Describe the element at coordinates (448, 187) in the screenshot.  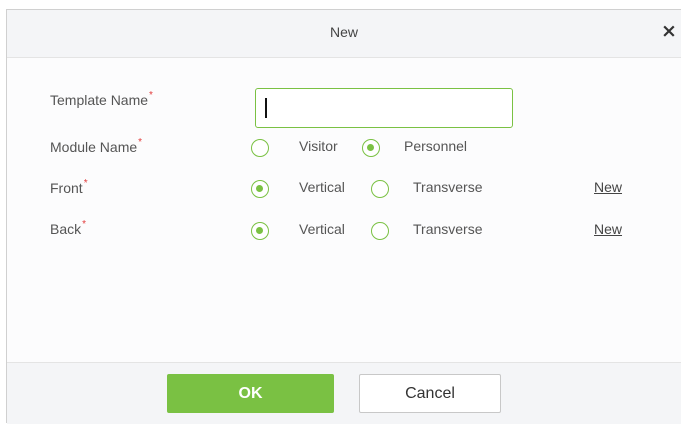
I see `front-transverse-label: Transverse` at that location.